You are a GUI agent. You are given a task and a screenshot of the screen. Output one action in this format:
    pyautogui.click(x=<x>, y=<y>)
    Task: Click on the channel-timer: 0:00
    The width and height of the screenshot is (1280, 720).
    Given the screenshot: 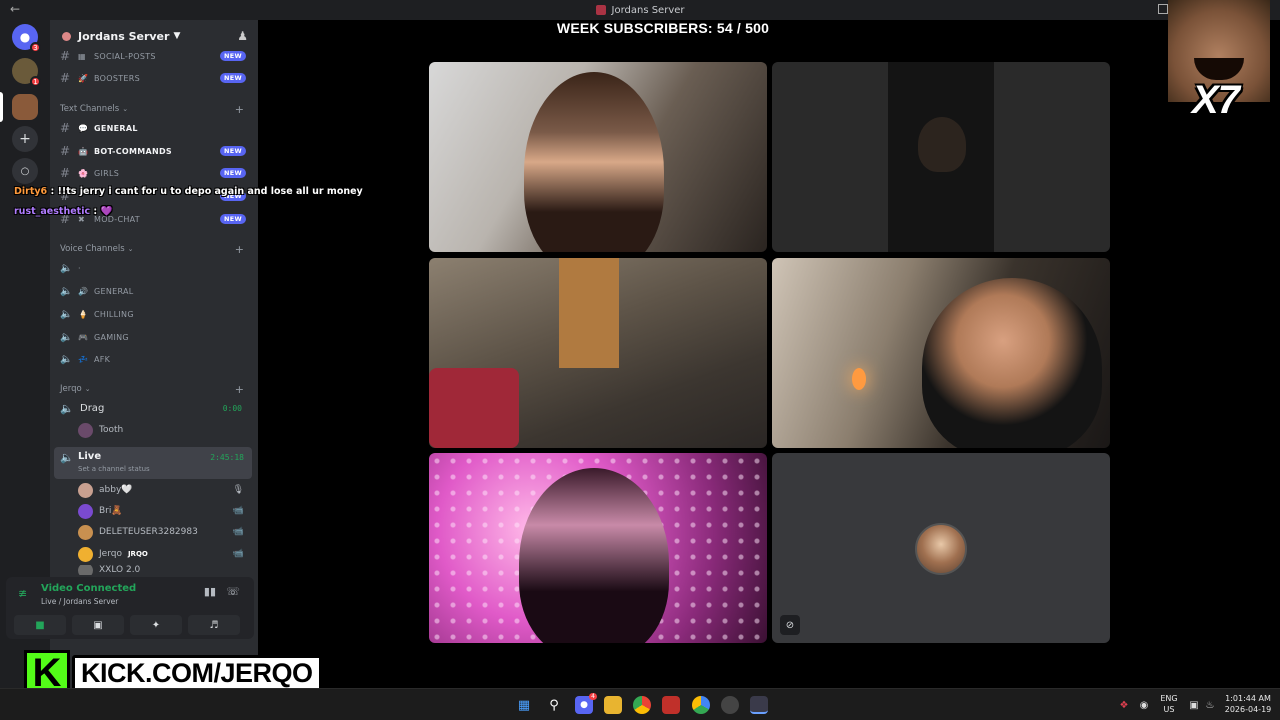 What is the action you would take?
    pyautogui.click(x=232, y=408)
    